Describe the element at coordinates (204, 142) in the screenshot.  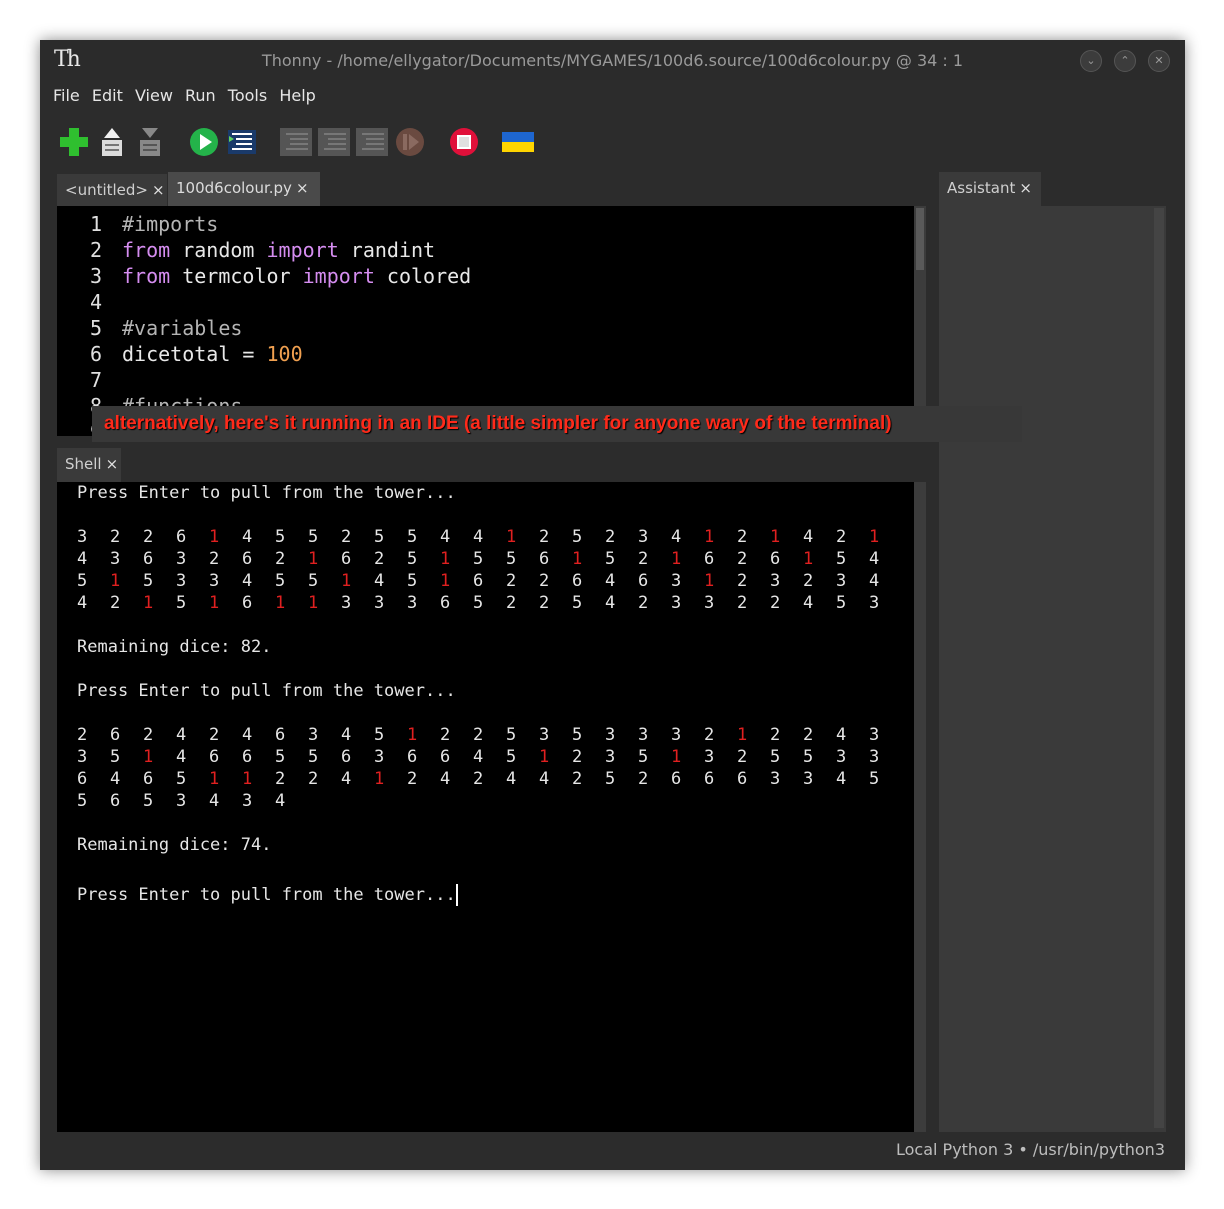
I see `run-icon` at that location.